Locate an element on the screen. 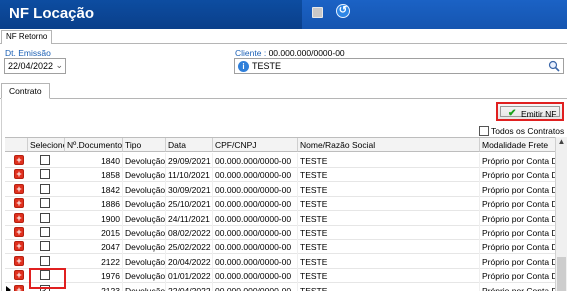 This screenshot has width=567, height=291. header-tipo: Tipo is located at coordinates (144, 145).